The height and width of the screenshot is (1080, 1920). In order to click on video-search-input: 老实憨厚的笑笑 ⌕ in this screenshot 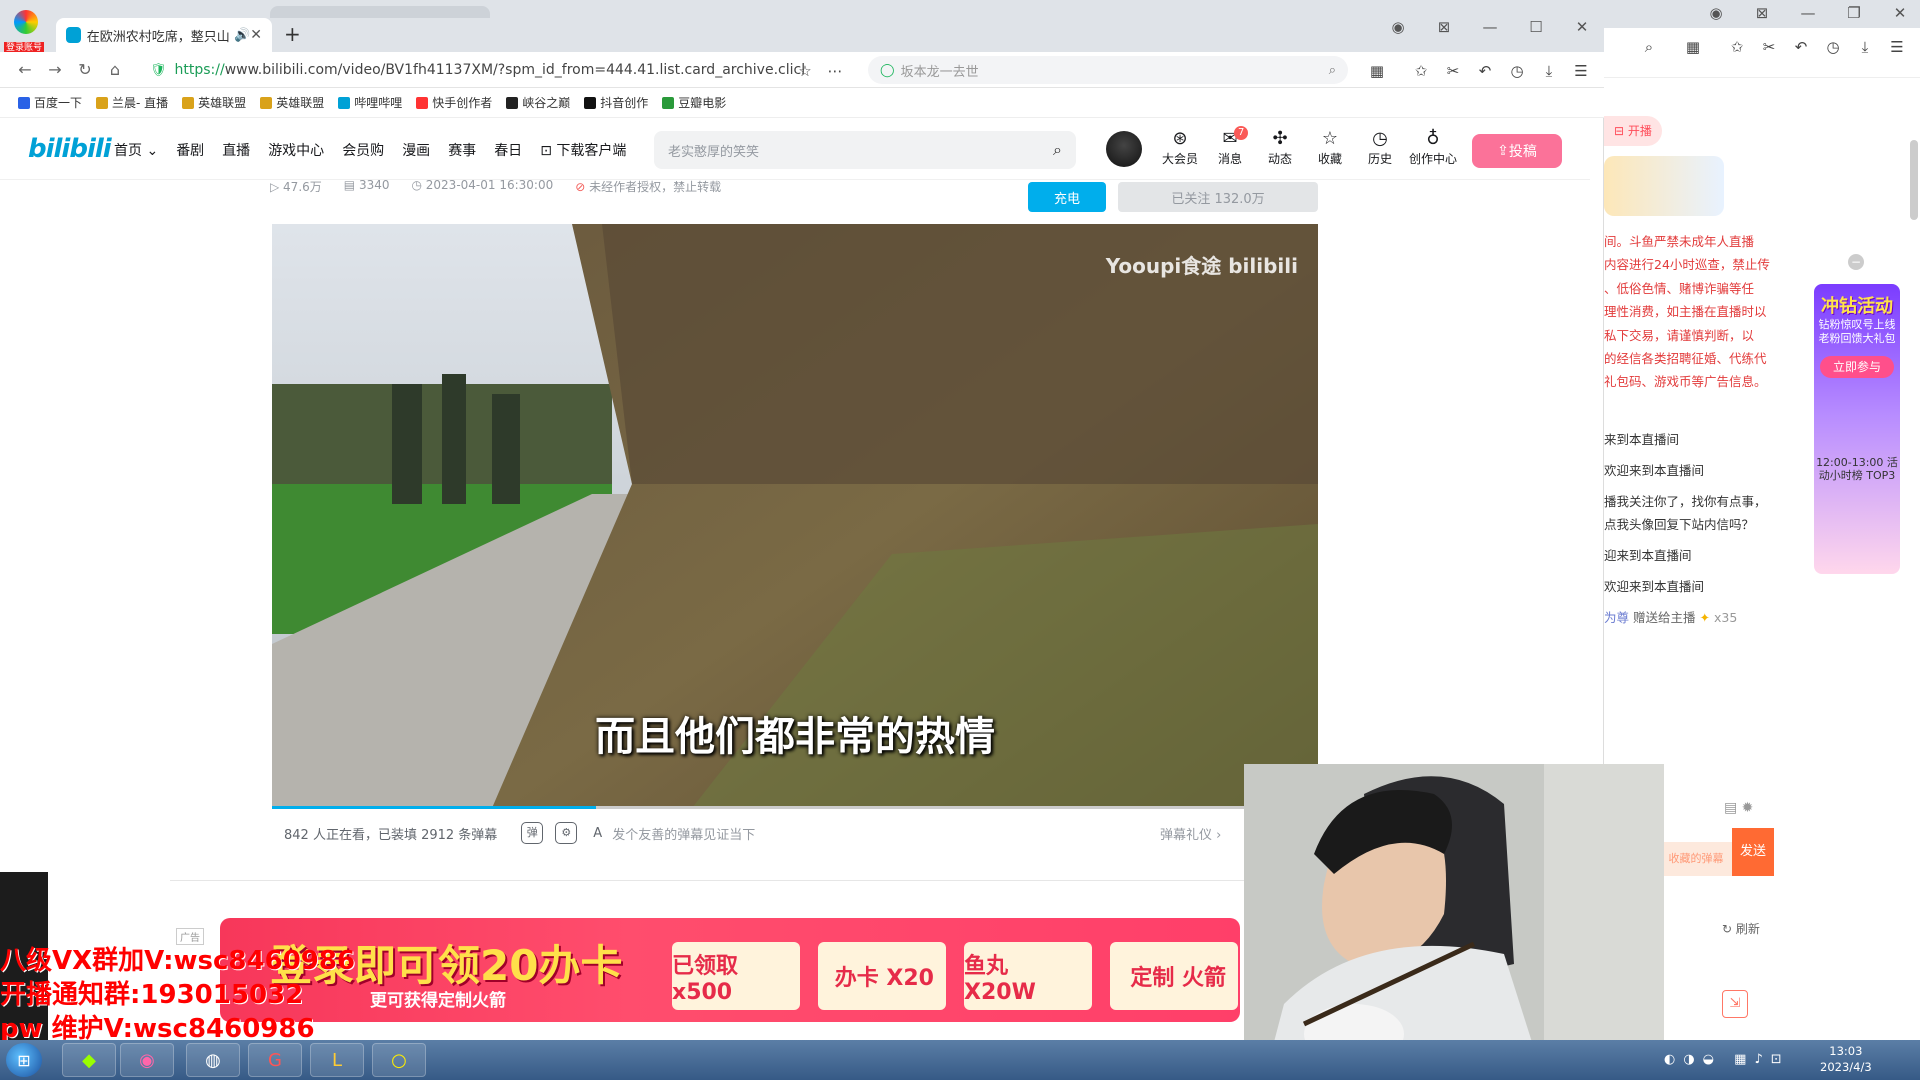, I will do `click(865, 150)`.